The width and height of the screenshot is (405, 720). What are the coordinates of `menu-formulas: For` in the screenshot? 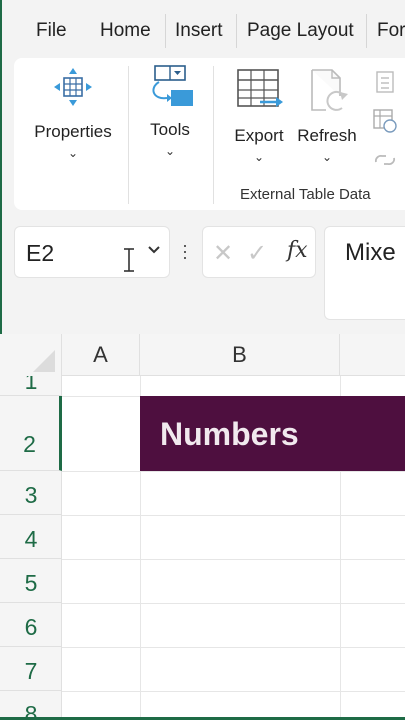 It's located at (391, 31).